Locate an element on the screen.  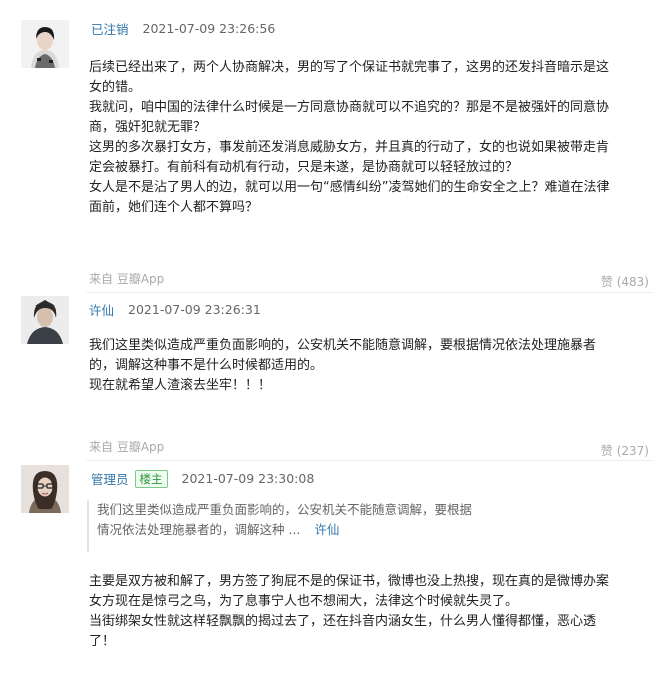
author-name: 管理员 is located at coordinates (110, 478).